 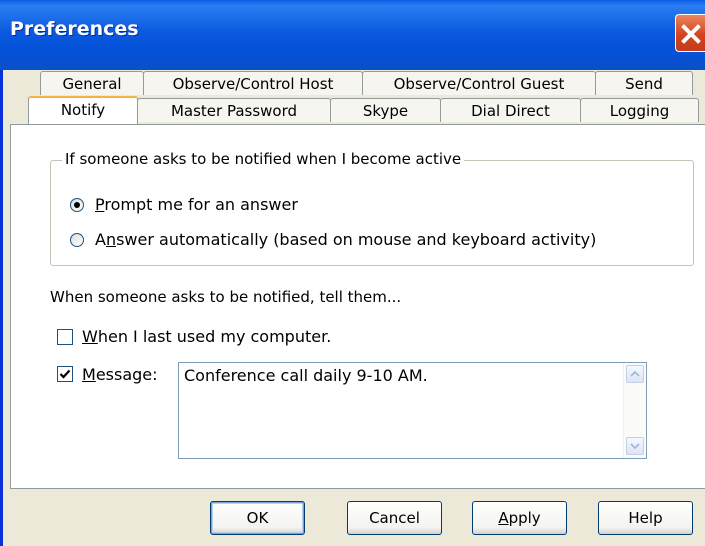 What do you see at coordinates (479, 83) in the screenshot?
I see `tab-observe-control-guest: Observe/Control Guest` at bounding box center [479, 83].